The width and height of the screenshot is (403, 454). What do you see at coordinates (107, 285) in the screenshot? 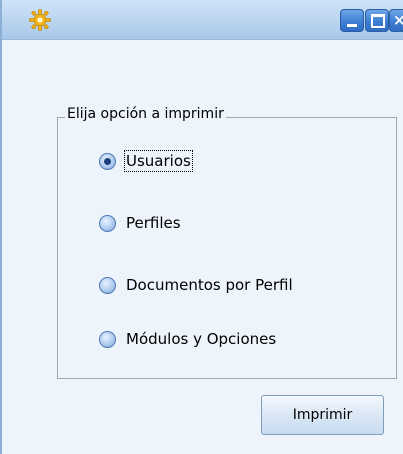
I see `radio-button-documentos-por-perfil` at bounding box center [107, 285].